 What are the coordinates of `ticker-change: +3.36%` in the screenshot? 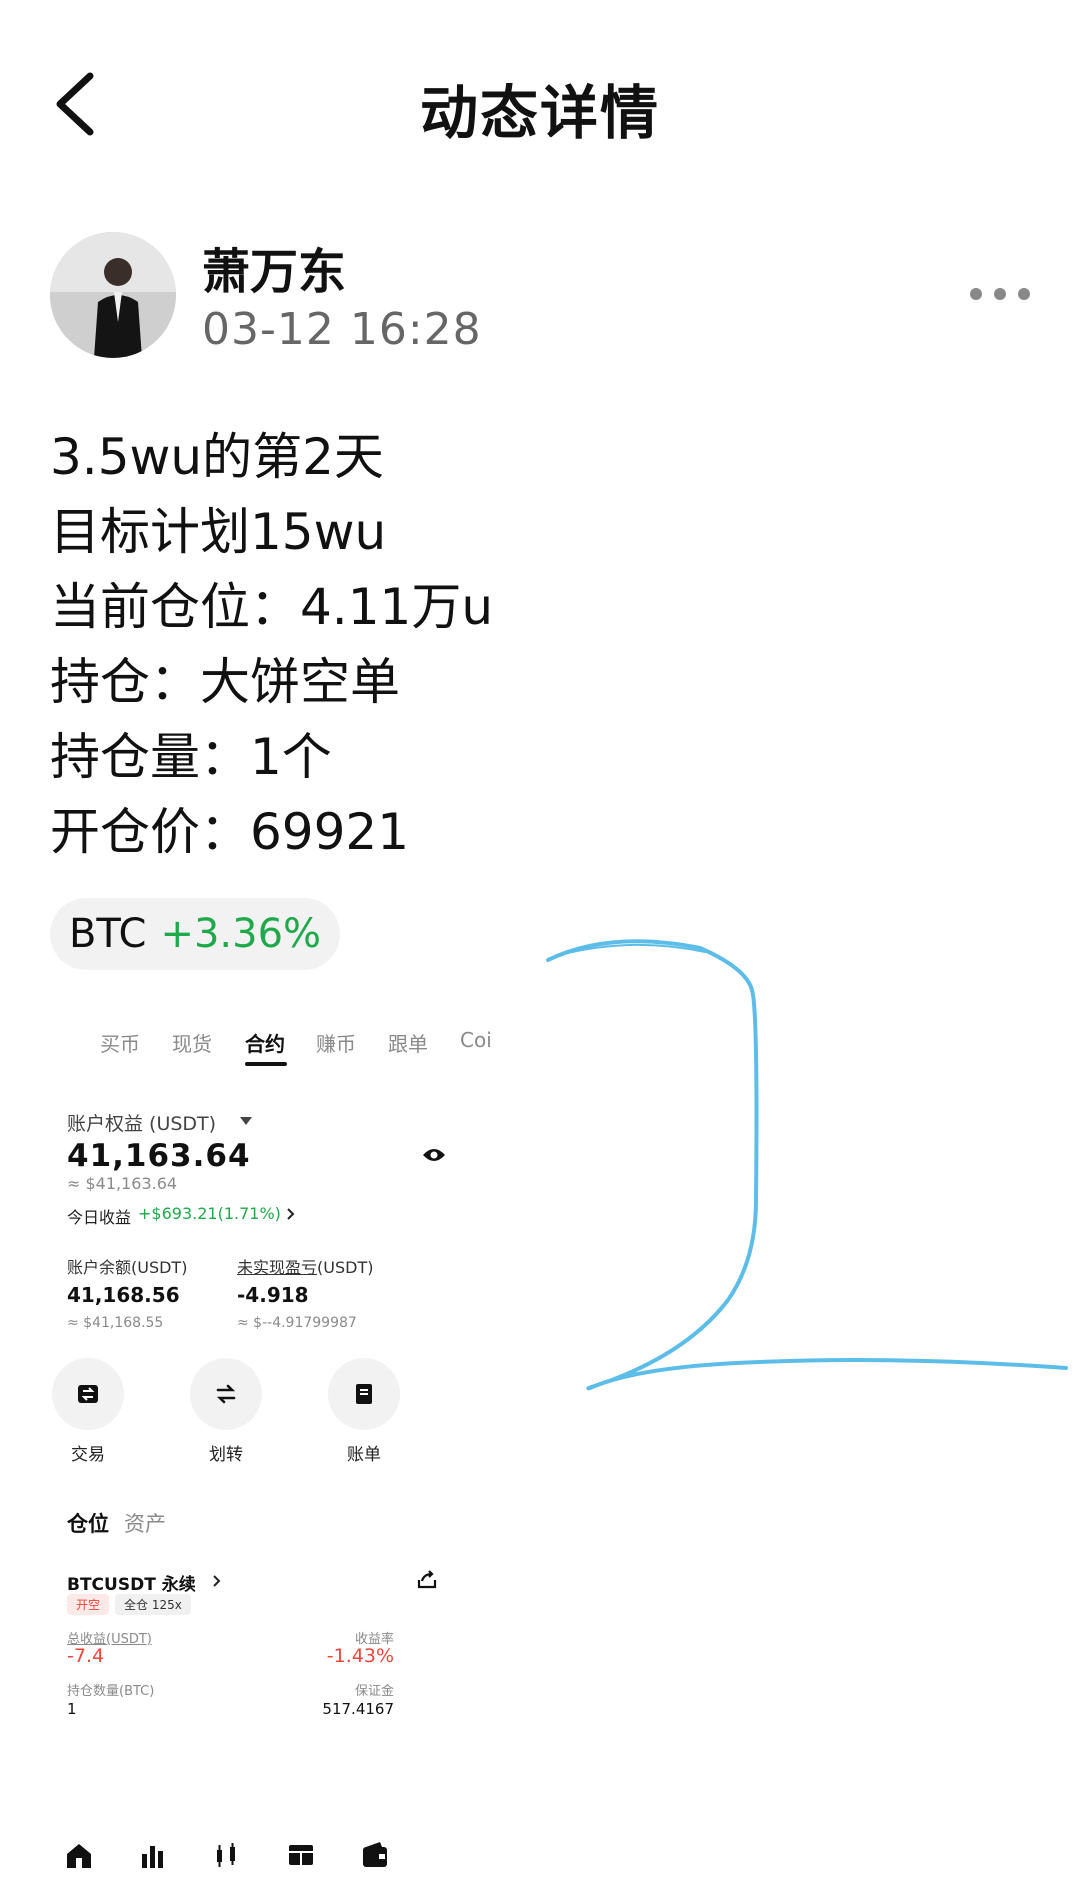 It's located at (241, 934).